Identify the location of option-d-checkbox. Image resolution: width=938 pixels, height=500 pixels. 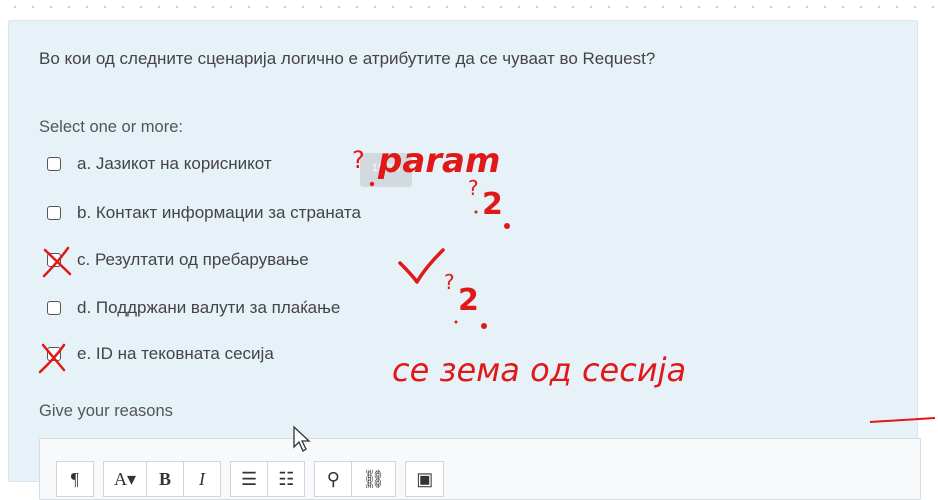
(54, 308).